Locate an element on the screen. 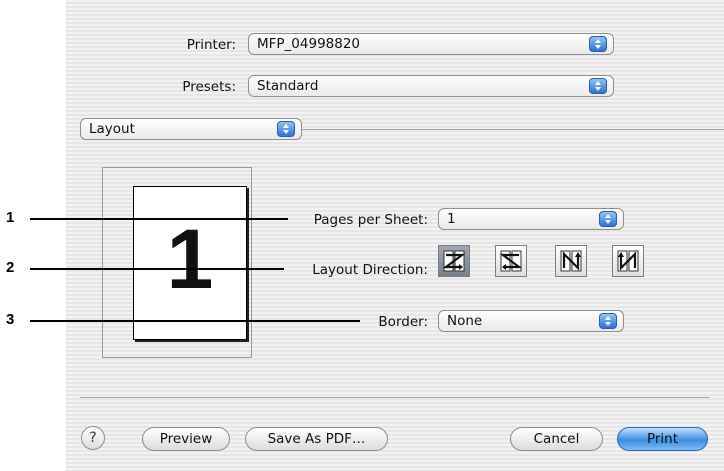  reverse-n-order-icon is located at coordinates (628, 261).